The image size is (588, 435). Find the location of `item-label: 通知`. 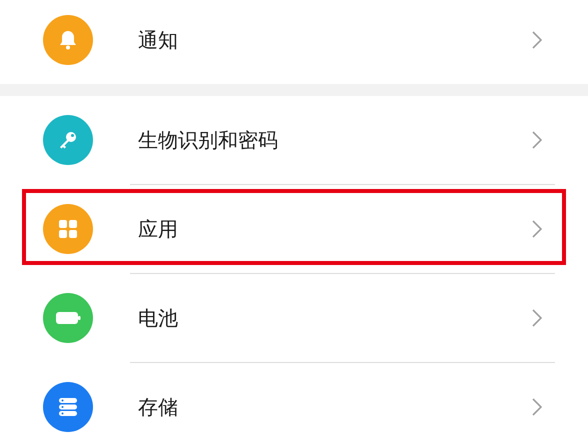

item-label: 通知 is located at coordinates (158, 40).